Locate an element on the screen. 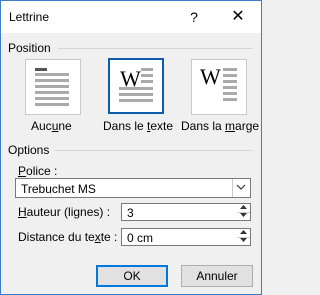 This screenshot has width=320, height=295. close-button: ✕ is located at coordinates (238, 17).